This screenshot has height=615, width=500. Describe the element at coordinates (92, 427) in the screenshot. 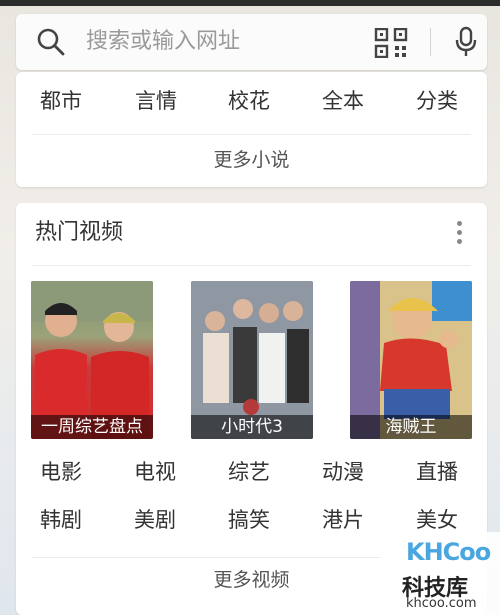

I see `video-caption: 一周综艺盘点` at that location.